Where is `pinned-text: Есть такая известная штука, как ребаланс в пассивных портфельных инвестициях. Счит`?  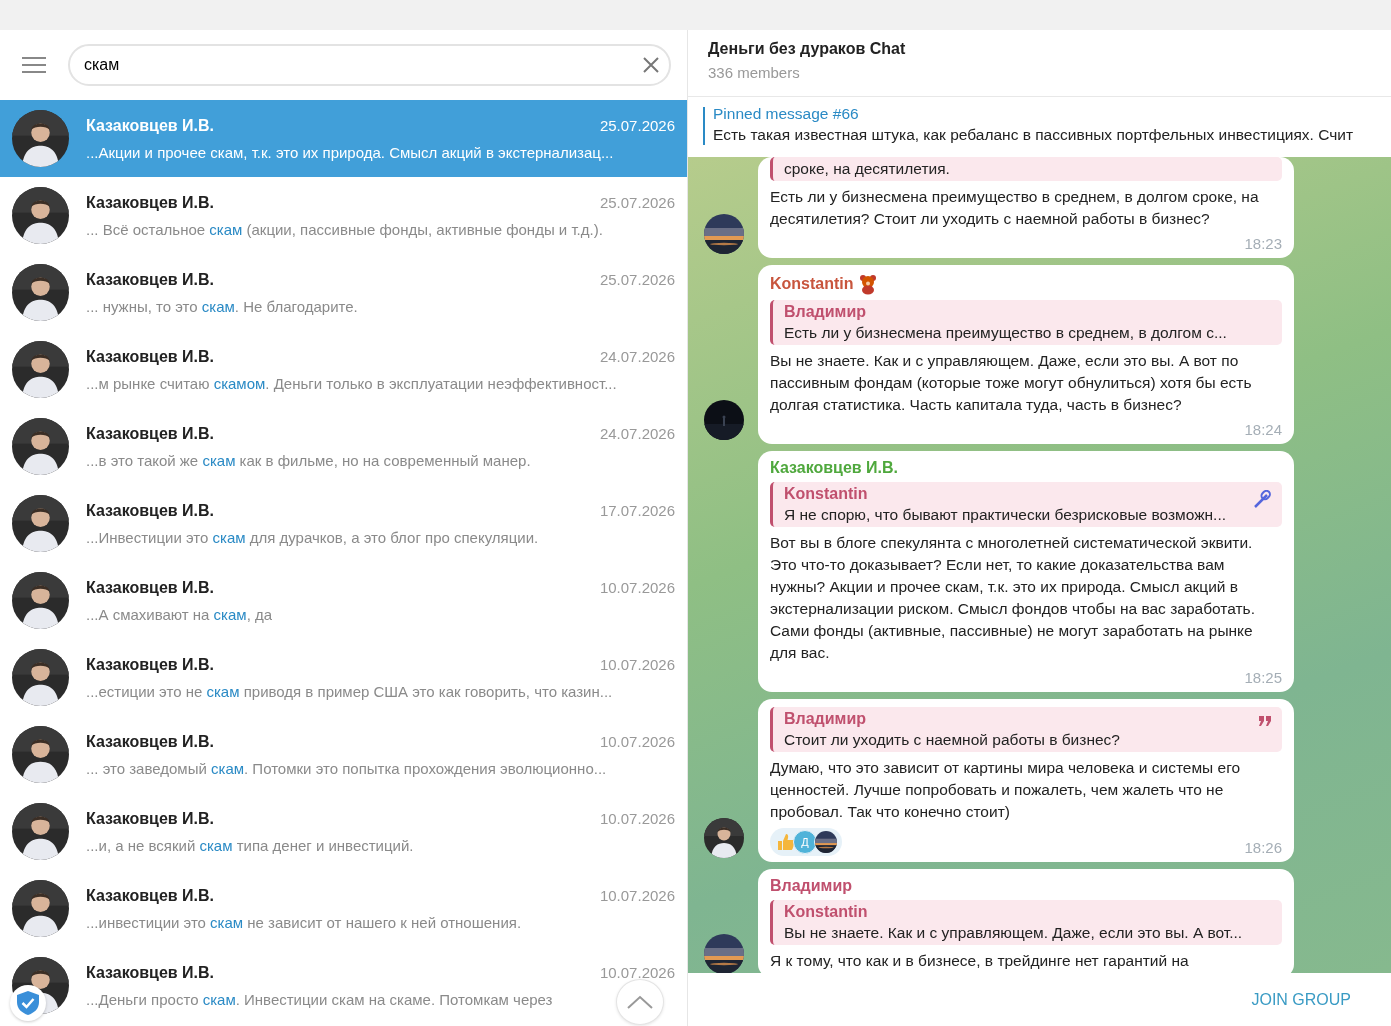
pinned-text: Есть такая известная штука, как ребаланс в пассивных портфельных инвестициях. Счит is located at coordinates (1034, 135).